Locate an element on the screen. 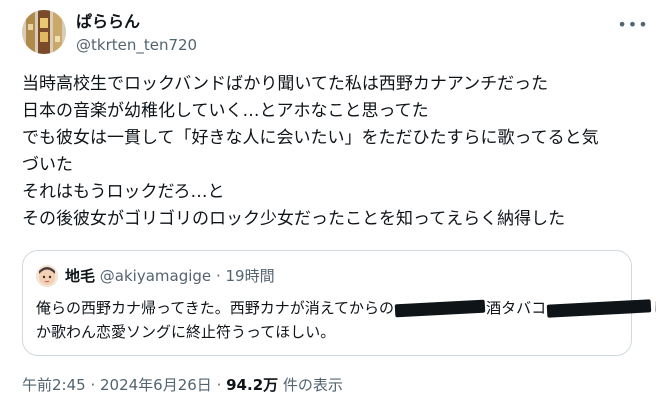 Image resolution: width=656 pixels, height=409 pixels. tweet-date: 2024年6月26日 is located at coordinates (156, 385).